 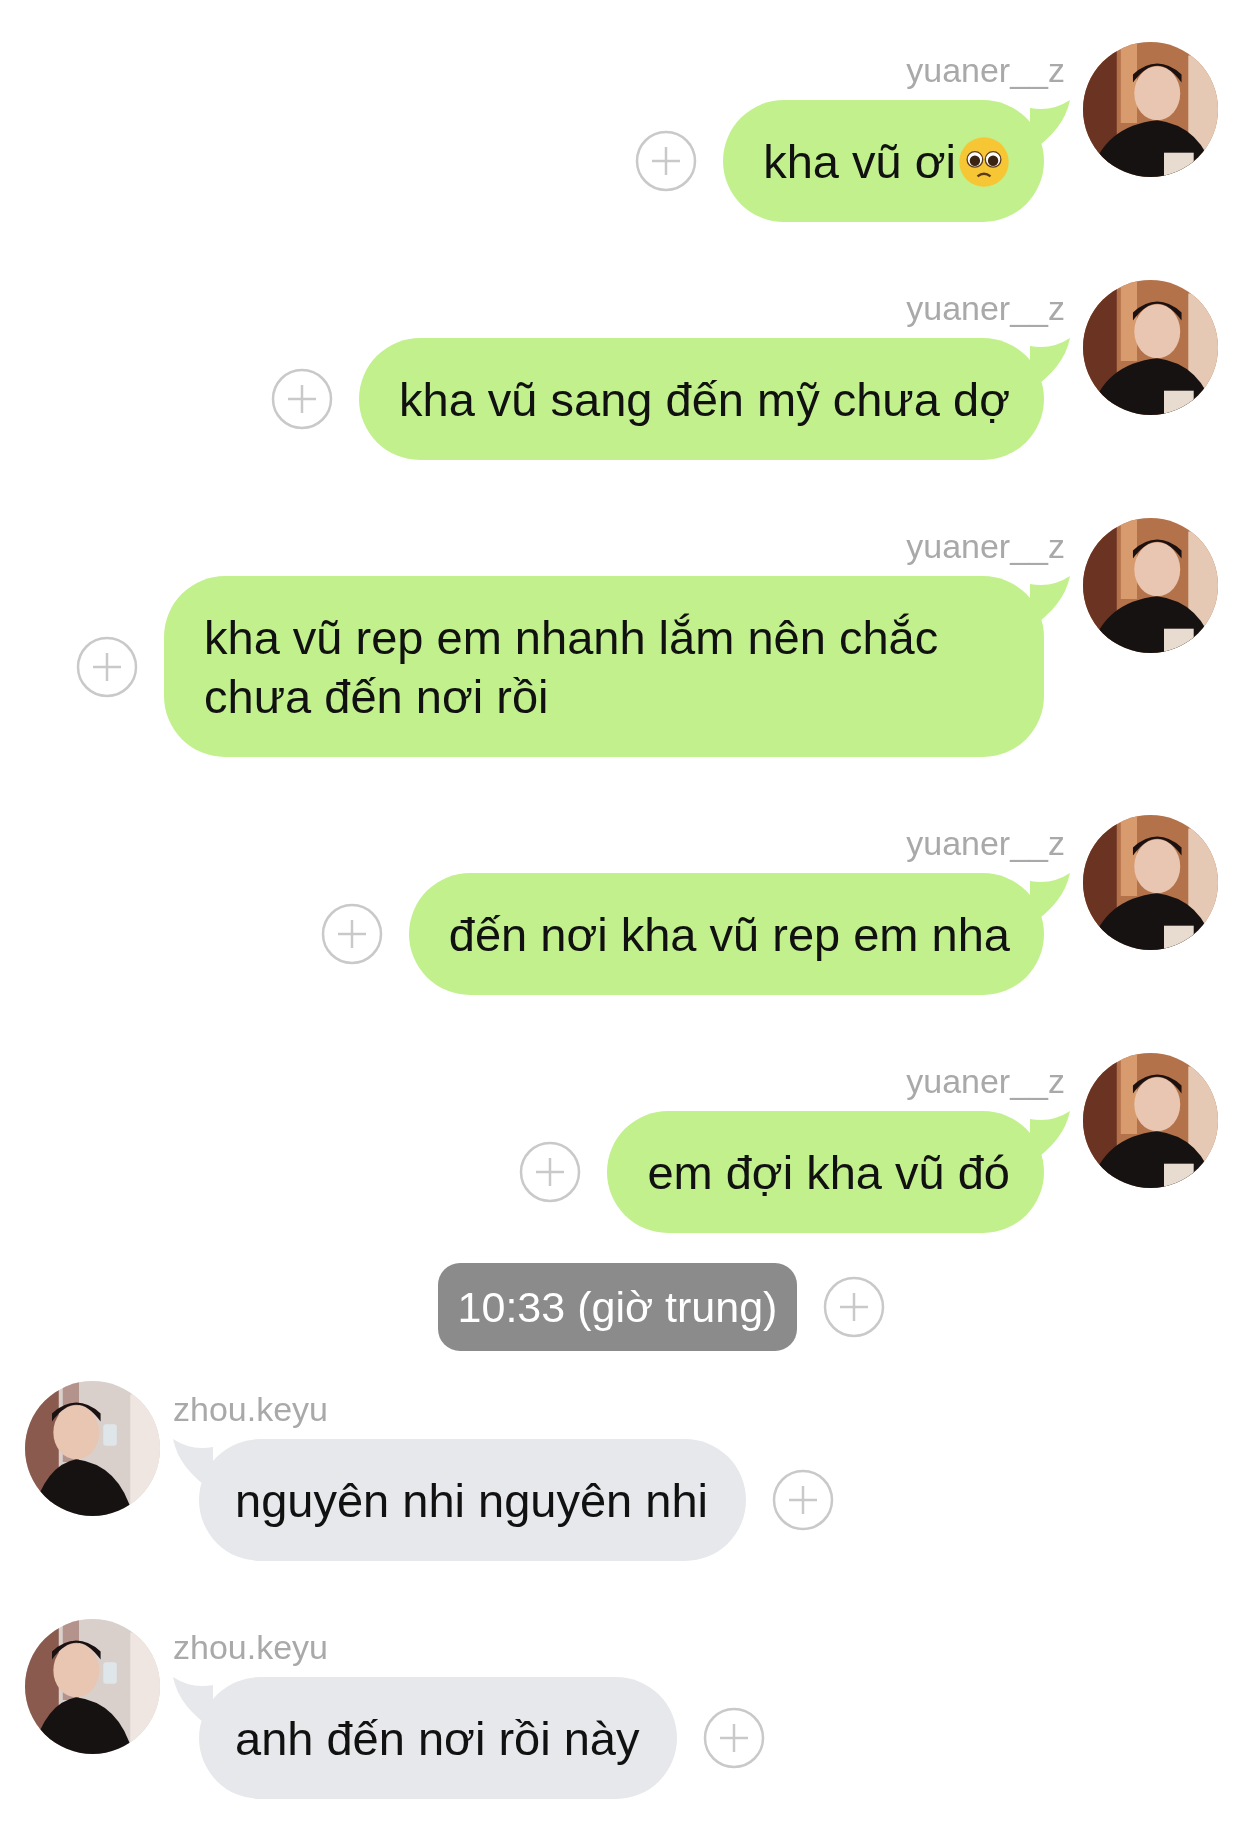 What do you see at coordinates (726, 934) in the screenshot?
I see `message-bubble: đến nơi kha vũ rep em nha` at bounding box center [726, 934].